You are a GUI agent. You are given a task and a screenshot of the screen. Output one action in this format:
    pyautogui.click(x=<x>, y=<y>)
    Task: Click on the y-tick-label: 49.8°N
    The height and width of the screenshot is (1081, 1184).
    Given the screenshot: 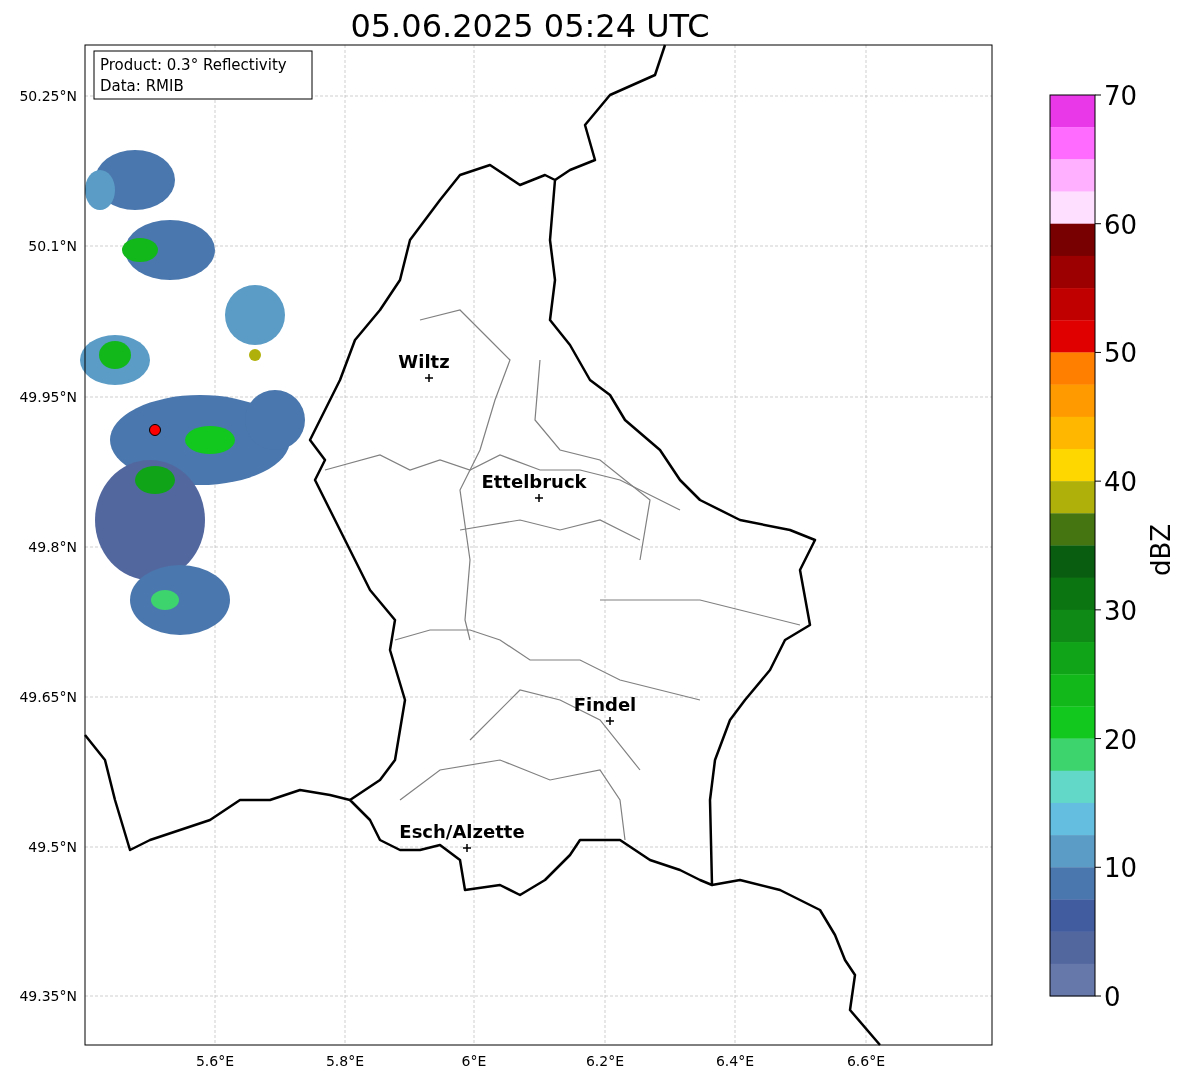 What is the action you would take?
    pyautogui.click(x=52, y=547)
    